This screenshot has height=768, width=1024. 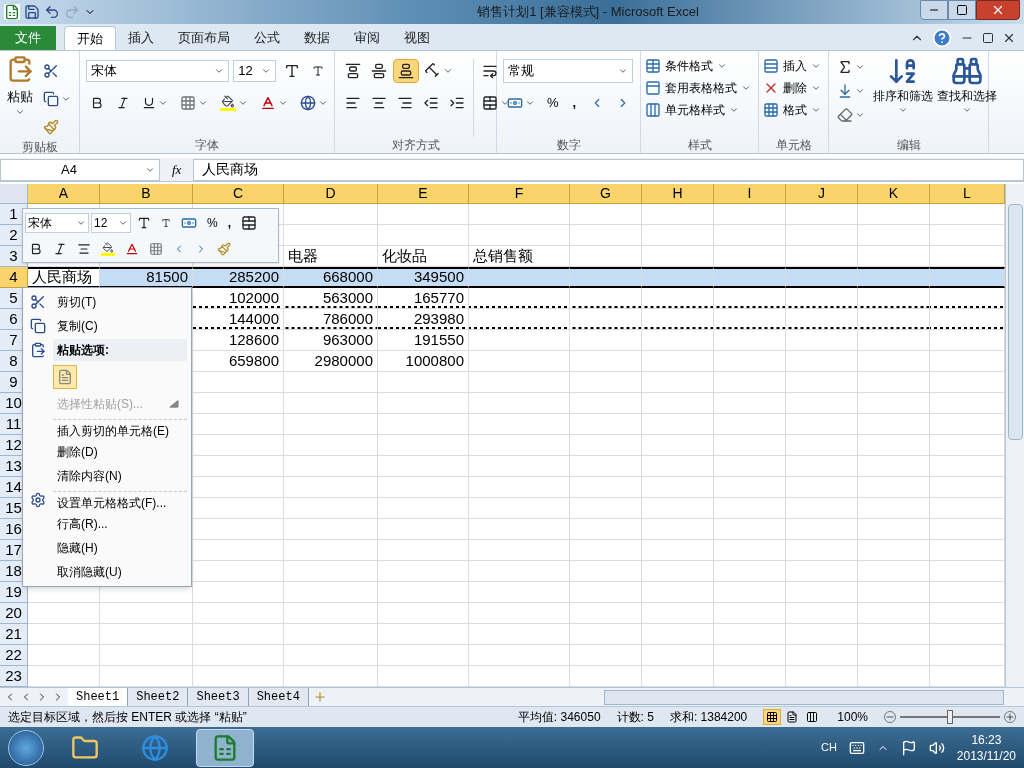 I want to click on row-header: 21, so click(x=14, y=634).